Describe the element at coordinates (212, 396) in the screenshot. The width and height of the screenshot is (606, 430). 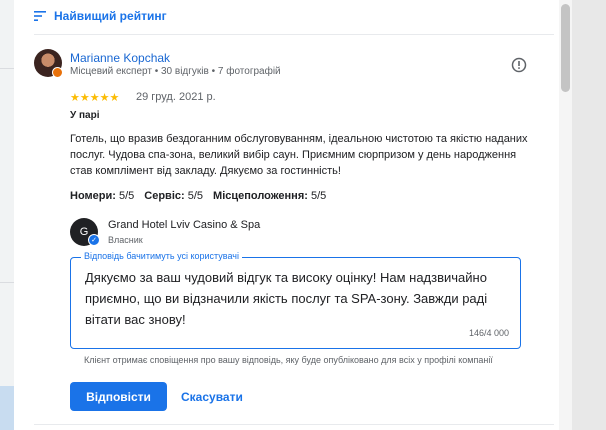
I see `cancel-button: Скасувати` at that location.